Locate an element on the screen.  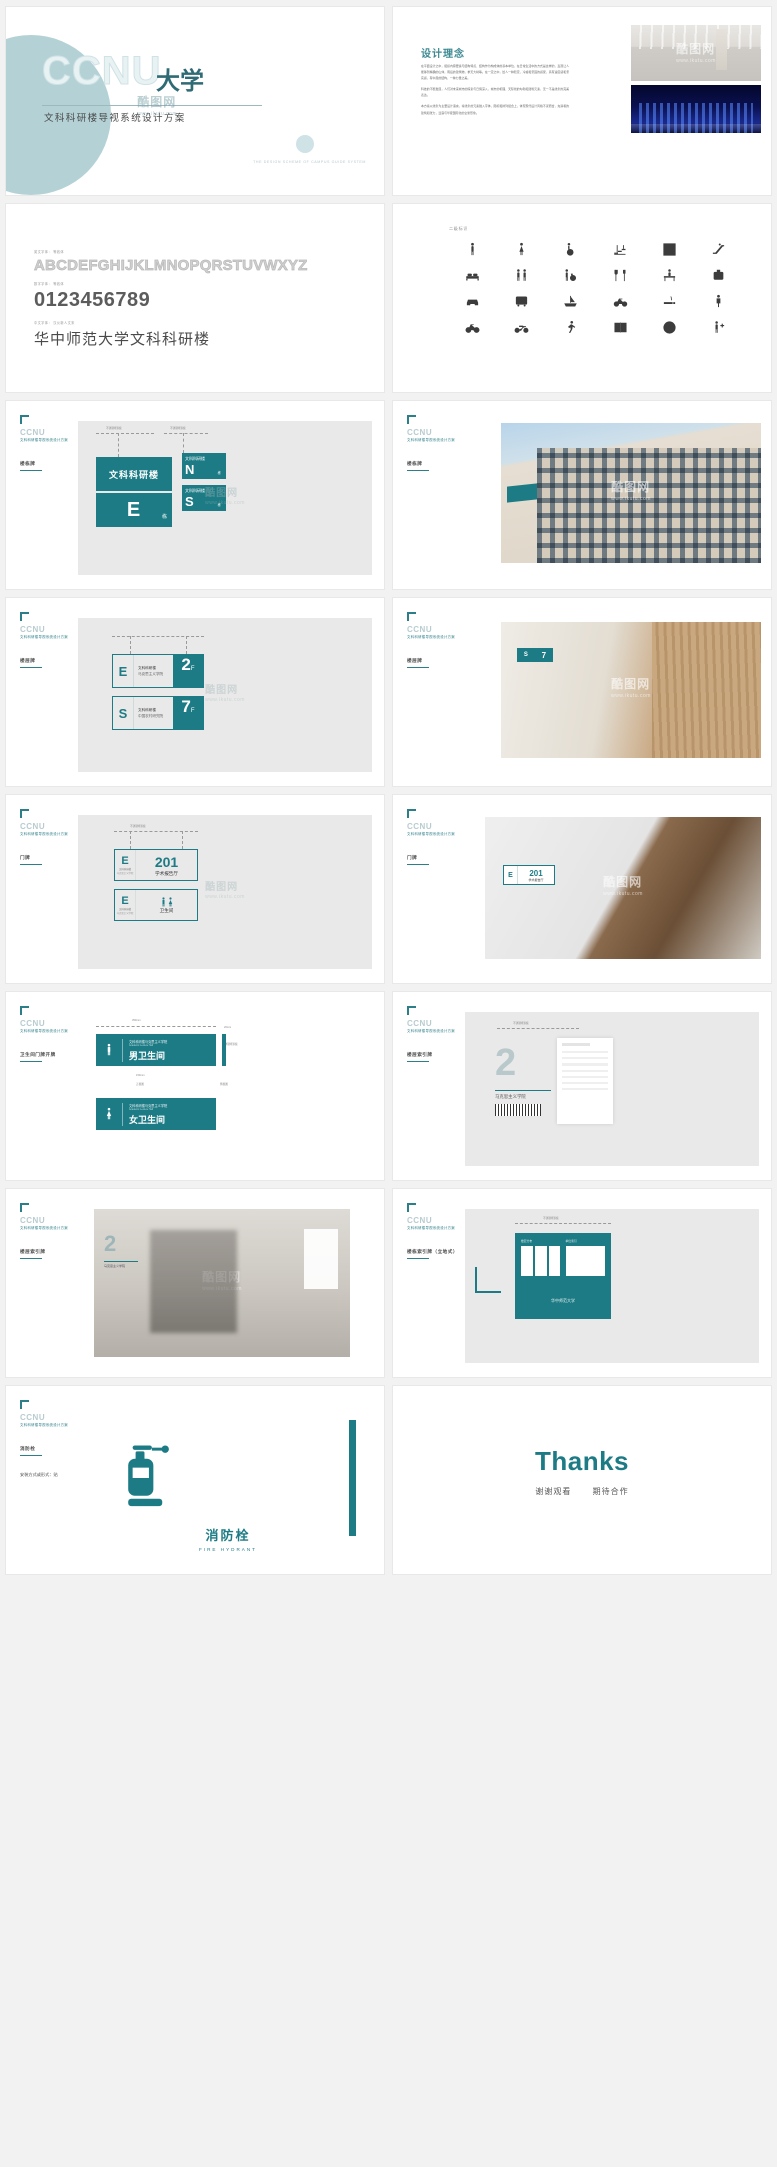
install-method-label: 安装方式或形式：贴 is located at coordinates (39, 1474).